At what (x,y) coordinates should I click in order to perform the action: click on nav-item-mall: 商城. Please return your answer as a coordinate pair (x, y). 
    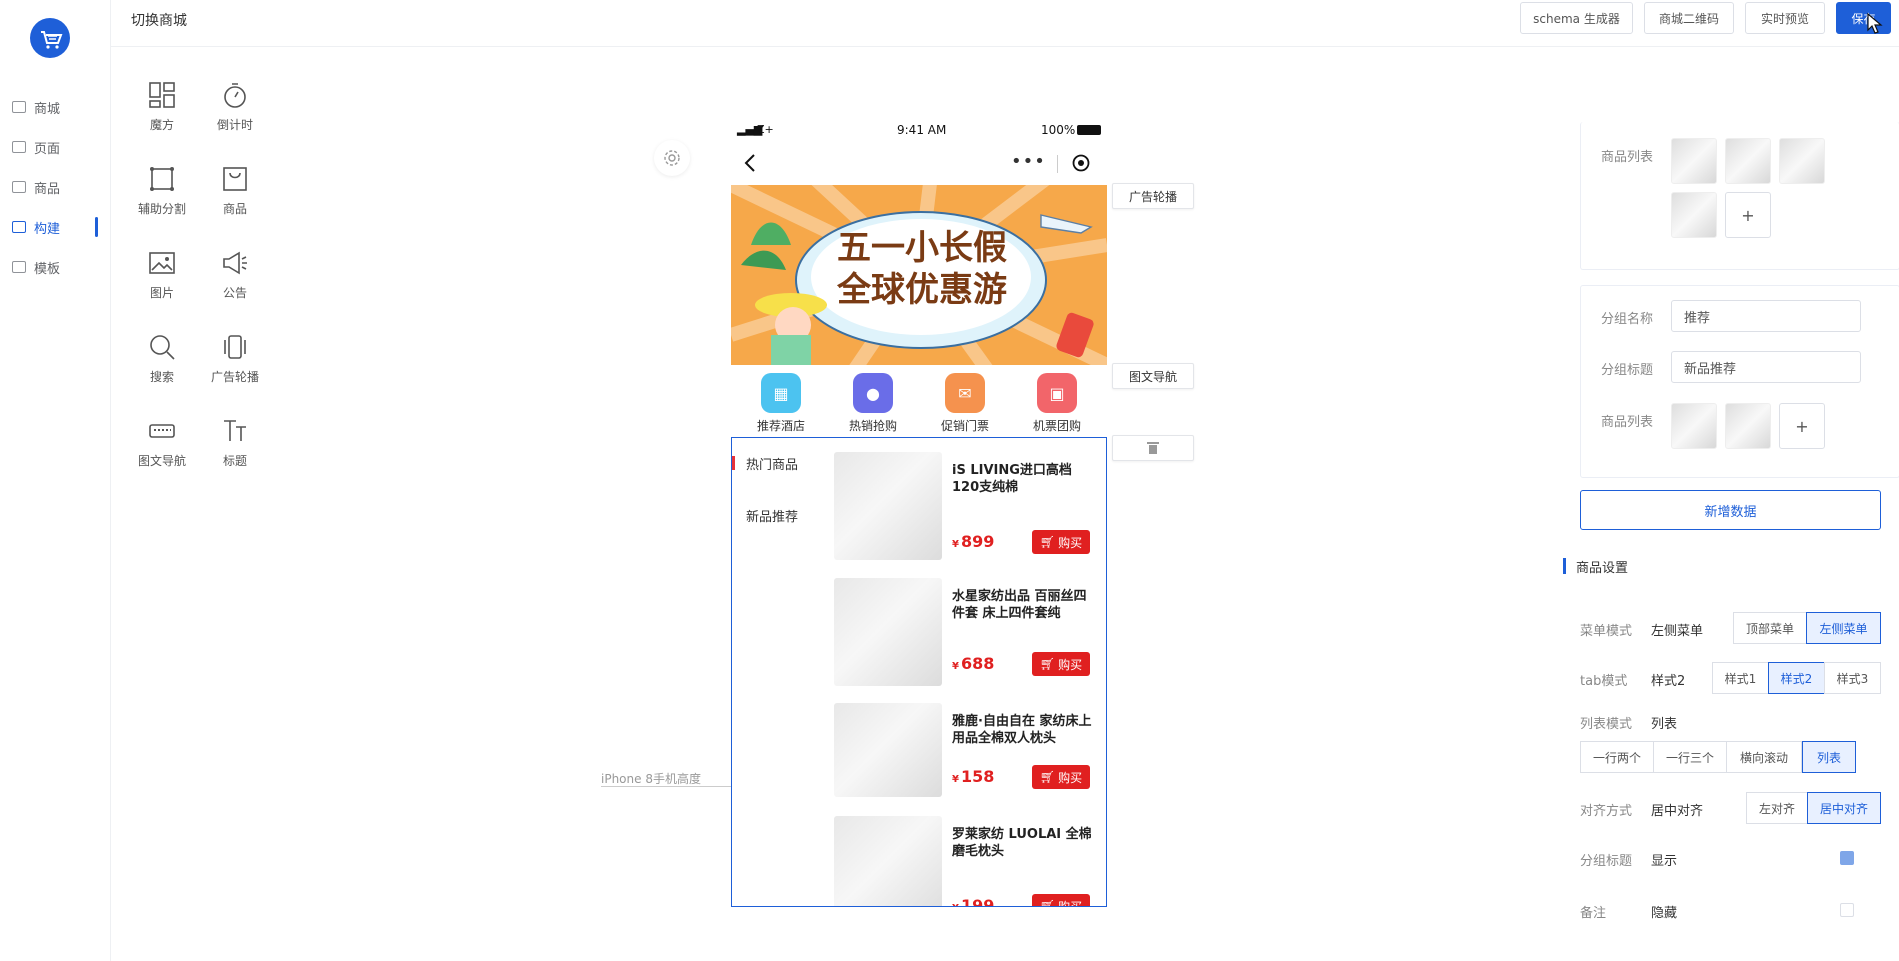
    Looking at the image, I should click on (36, 107).